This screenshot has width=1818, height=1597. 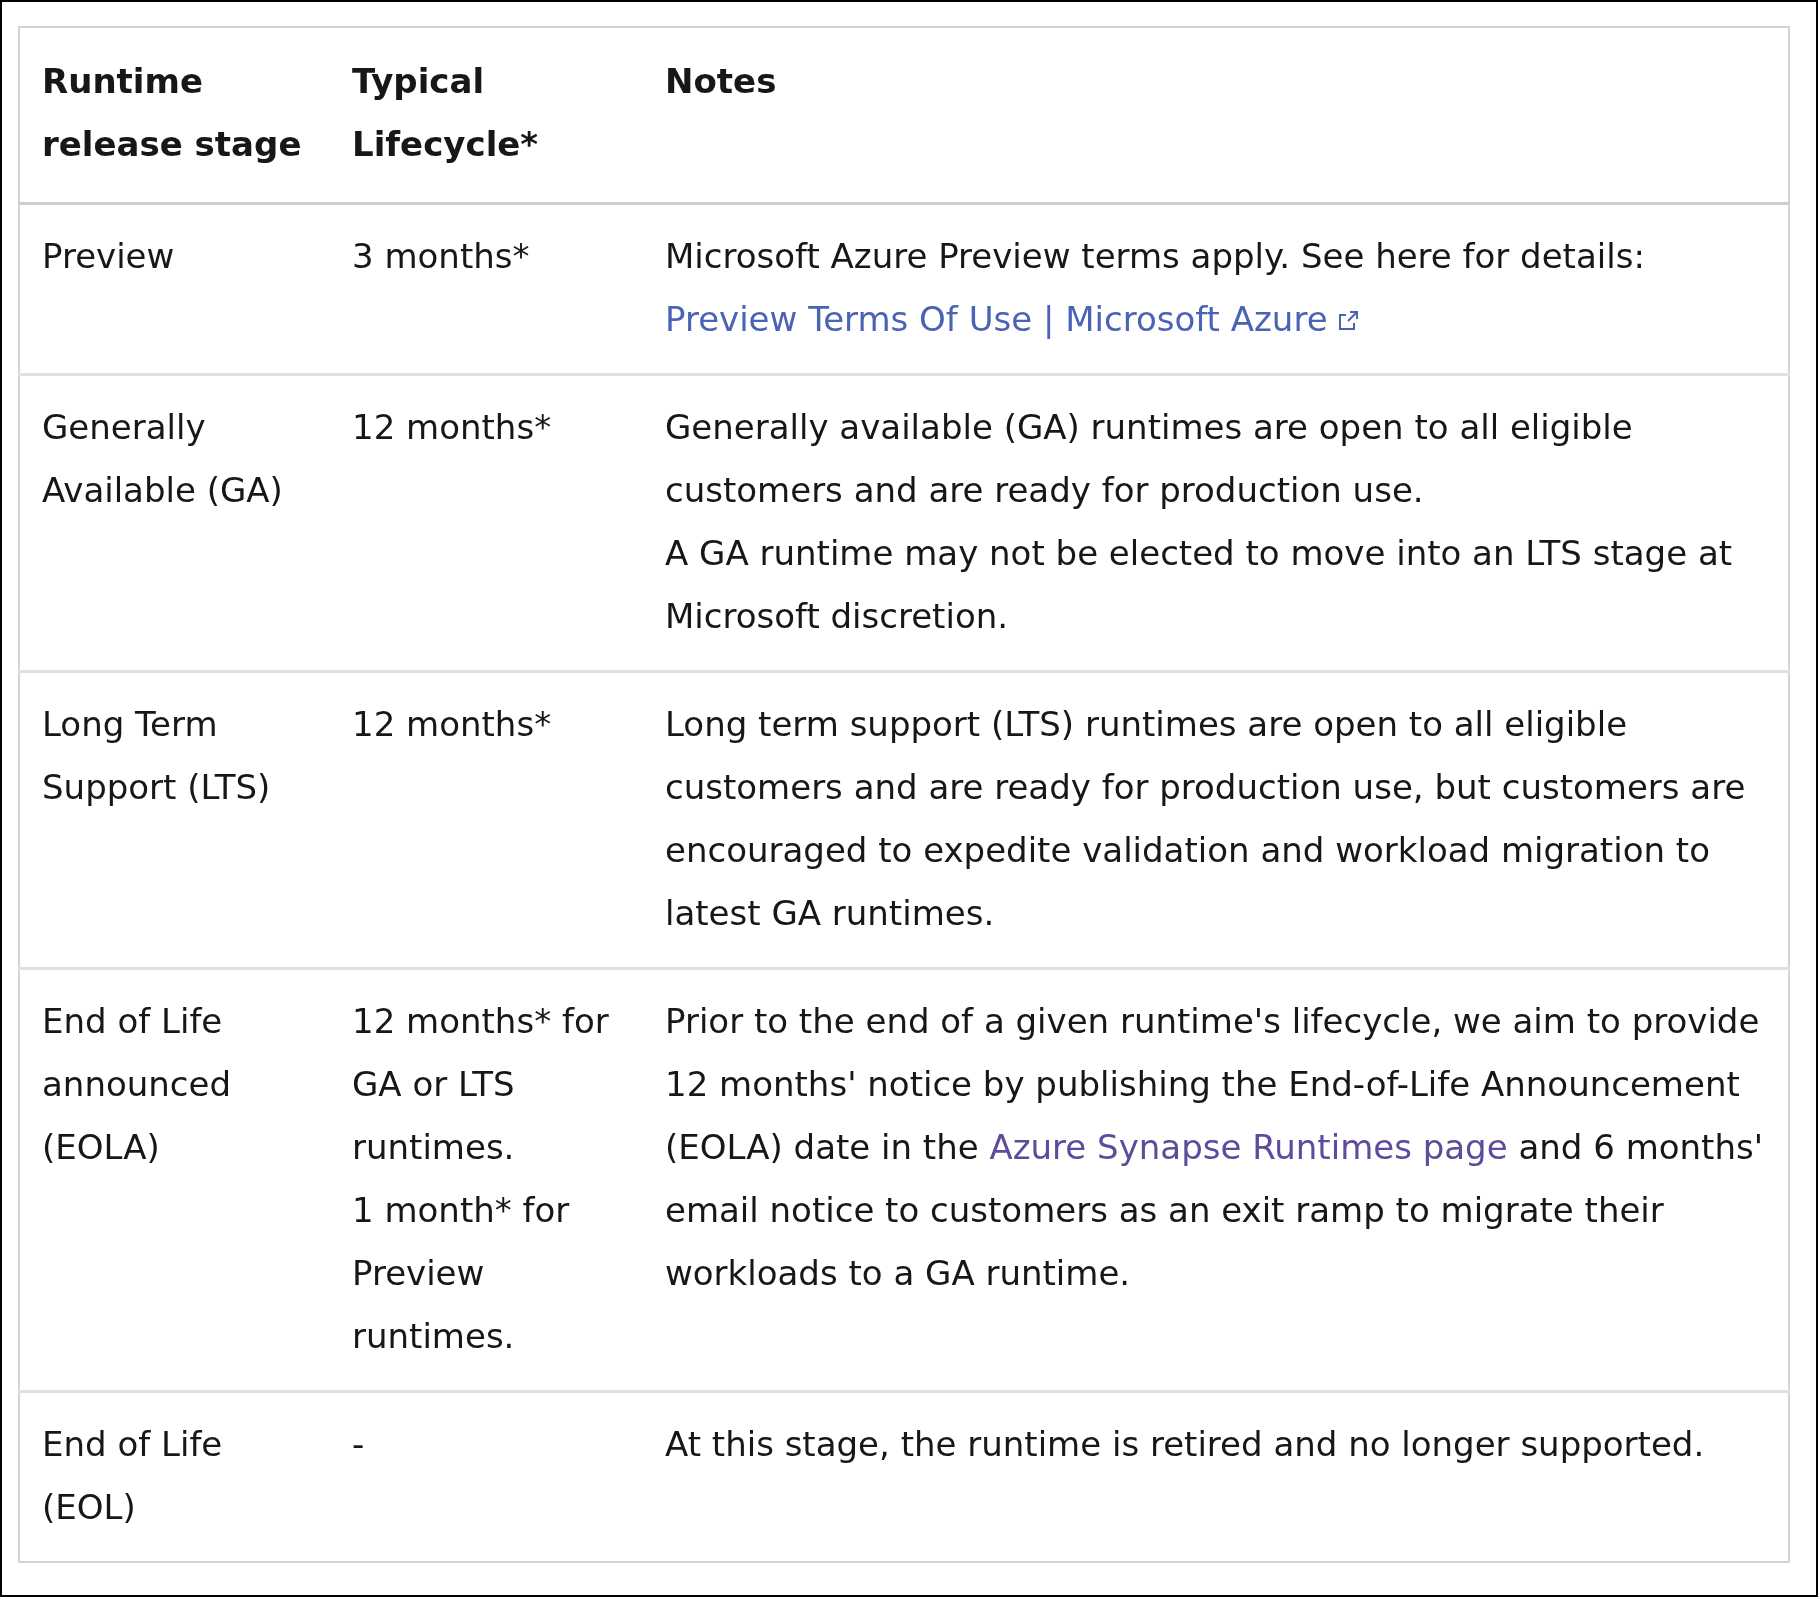 What do you see at coordinates (1216, 820) in the screenshot?
I see `table-cell: Long term support (LTS) runtimes are open to all eligible customers and are ready for production use, but customers are encouraged to expedite validation and workload migration to latest GA runtimes.` at bounding box center [1216, 820].